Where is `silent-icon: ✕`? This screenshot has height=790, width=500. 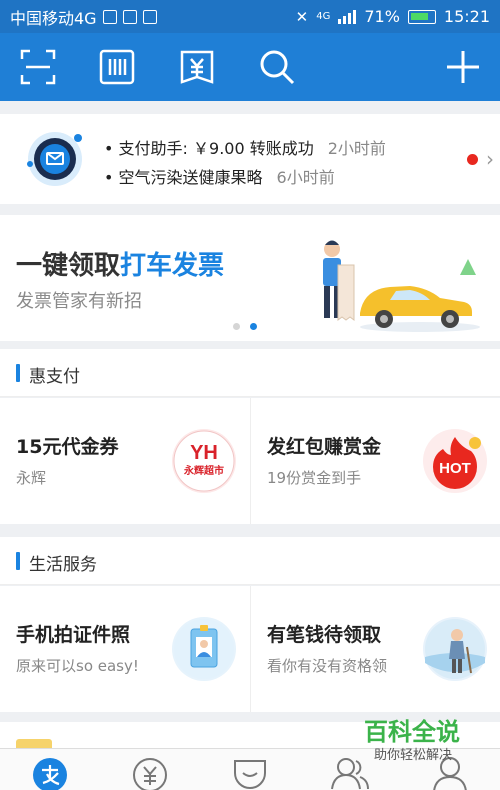
silent-icon: ✕ is located at coordinates (302, 16).